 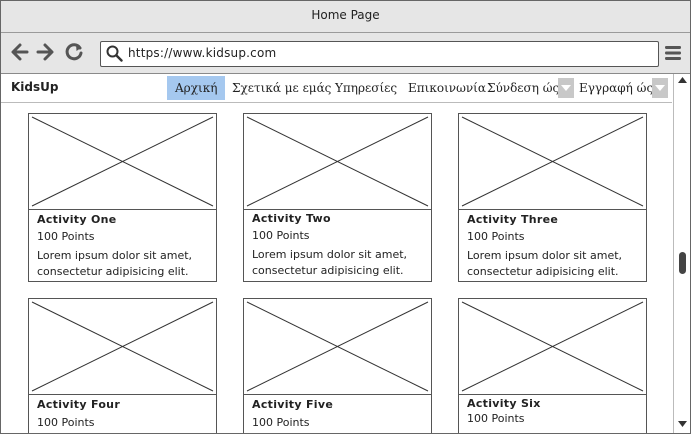 I want to click on activity-title: Activity Three, so click(x=513, y=219).